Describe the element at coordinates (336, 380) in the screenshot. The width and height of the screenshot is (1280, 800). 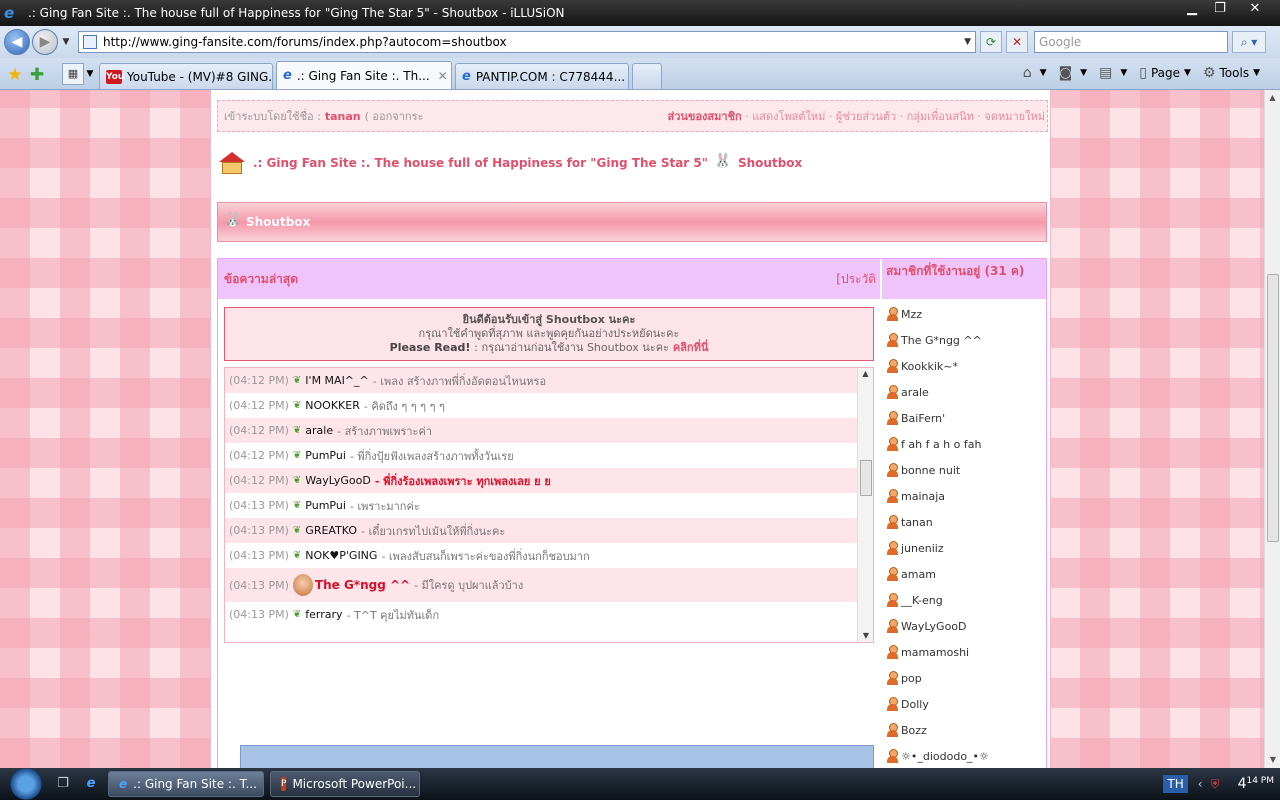
I see `shout-user-link: I'M MAI^_^` at that location.